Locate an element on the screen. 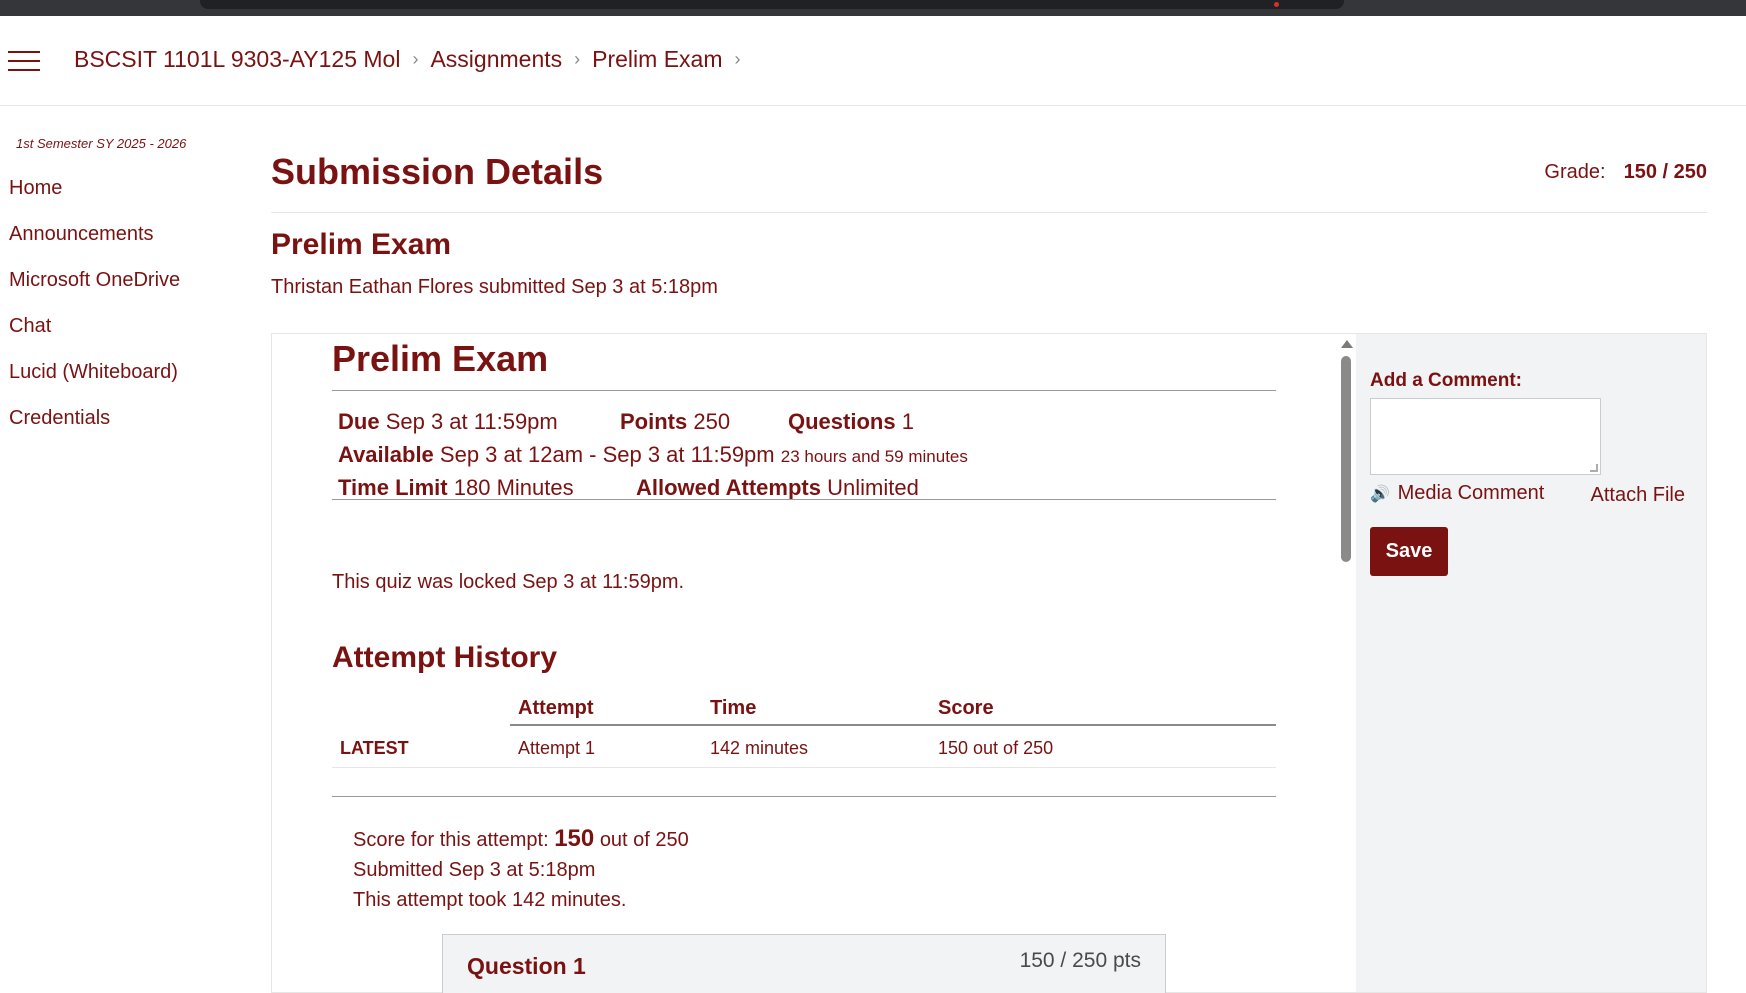 The width and height of the screenshot is (1746, 993). time-limit-value: 180 Minutes is located at coordinates (513, 487).